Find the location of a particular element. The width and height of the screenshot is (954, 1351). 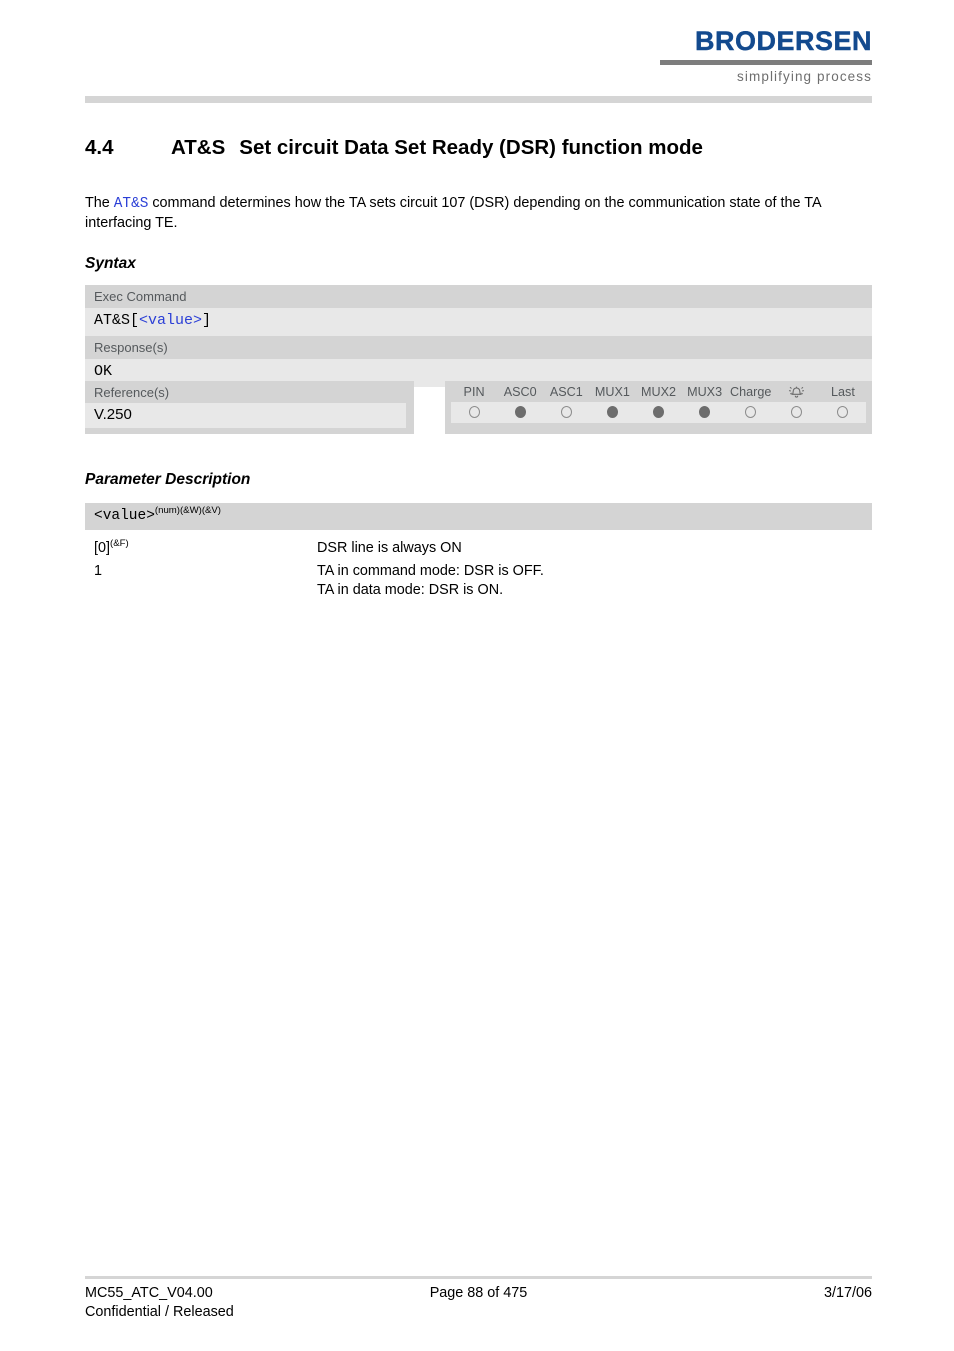

syntax-heading: Syntax is located at coordinates (110, 263).